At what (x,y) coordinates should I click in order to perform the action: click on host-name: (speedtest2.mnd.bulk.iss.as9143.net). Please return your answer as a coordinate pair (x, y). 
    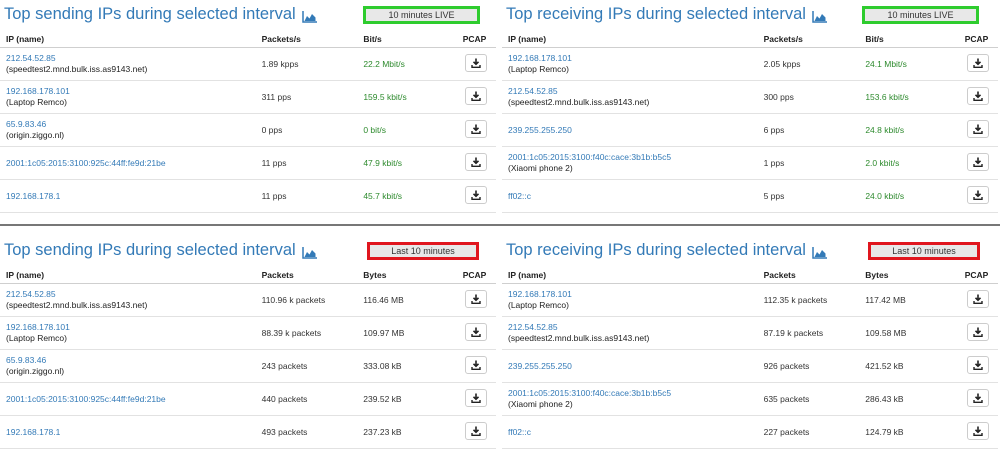
    Looking at the image, I should click on (77, 69).